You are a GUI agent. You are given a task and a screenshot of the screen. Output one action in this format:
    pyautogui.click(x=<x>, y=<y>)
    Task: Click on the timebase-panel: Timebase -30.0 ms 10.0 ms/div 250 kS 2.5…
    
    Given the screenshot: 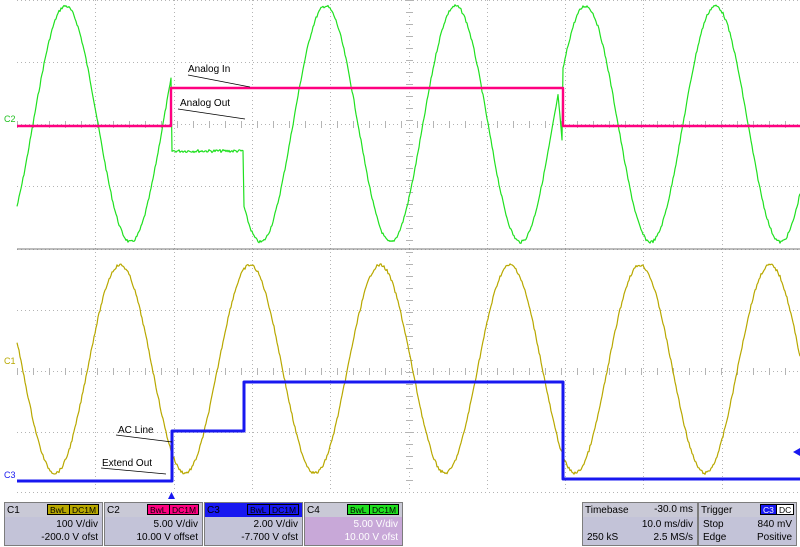 What is the action you would take?
    pyautogui.click(x=640, y=524)
    